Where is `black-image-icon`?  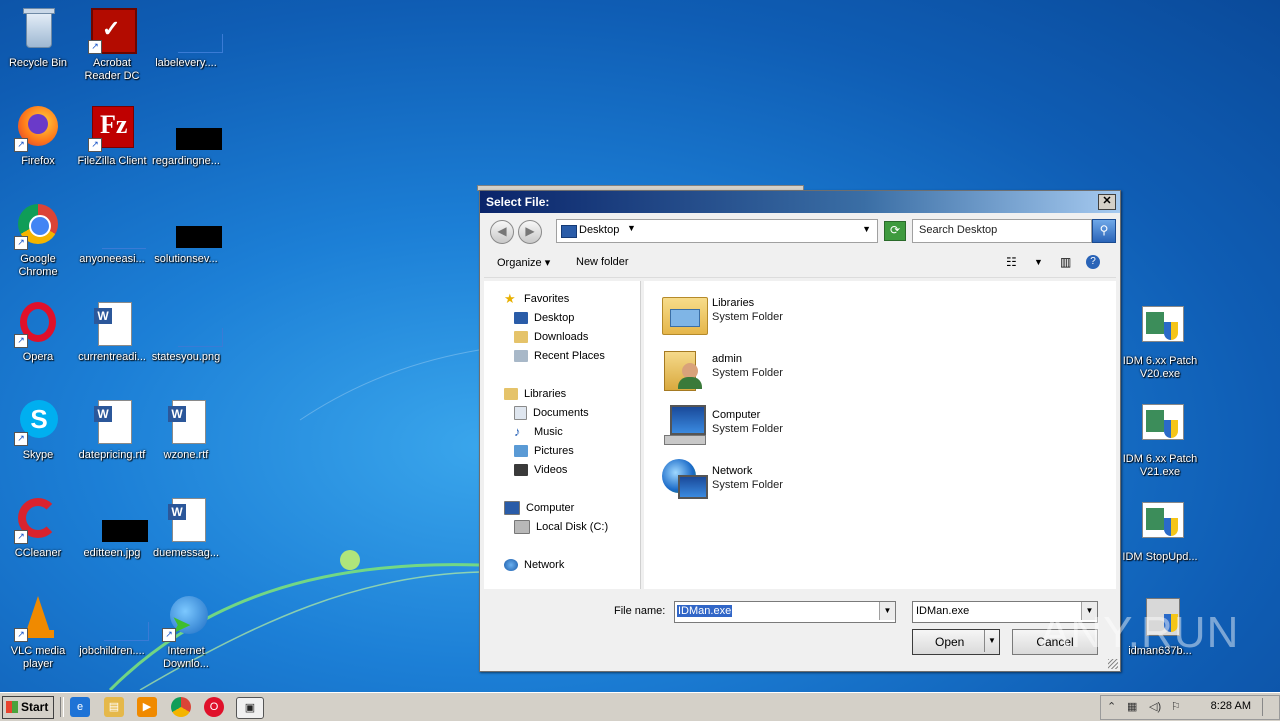
black-image-icon is located at coordinates (192, 226).